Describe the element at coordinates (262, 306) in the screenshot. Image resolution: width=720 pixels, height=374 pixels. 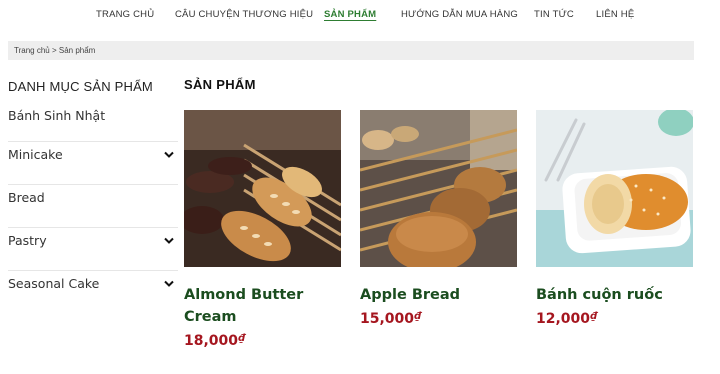
I see `product-name: Almond Butter Cream` at that location.